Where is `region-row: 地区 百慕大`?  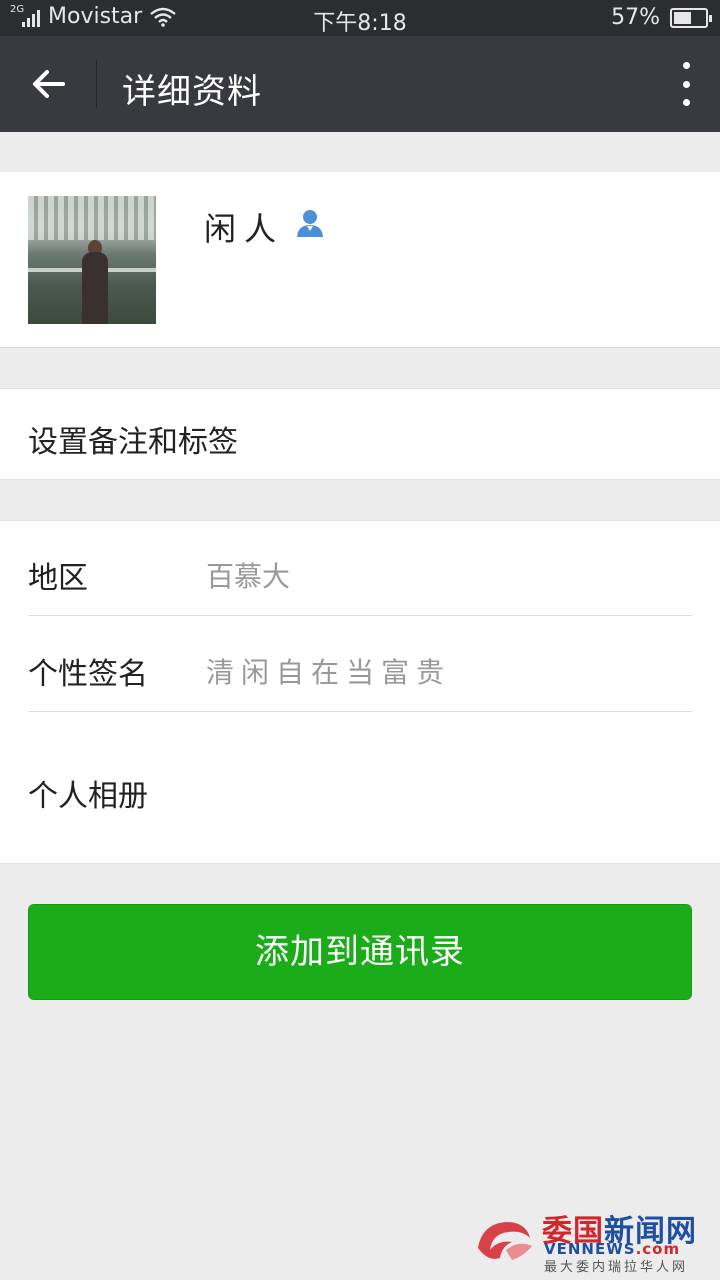
region-row: 地区 百慕大 is located at coordinates (360, 568).